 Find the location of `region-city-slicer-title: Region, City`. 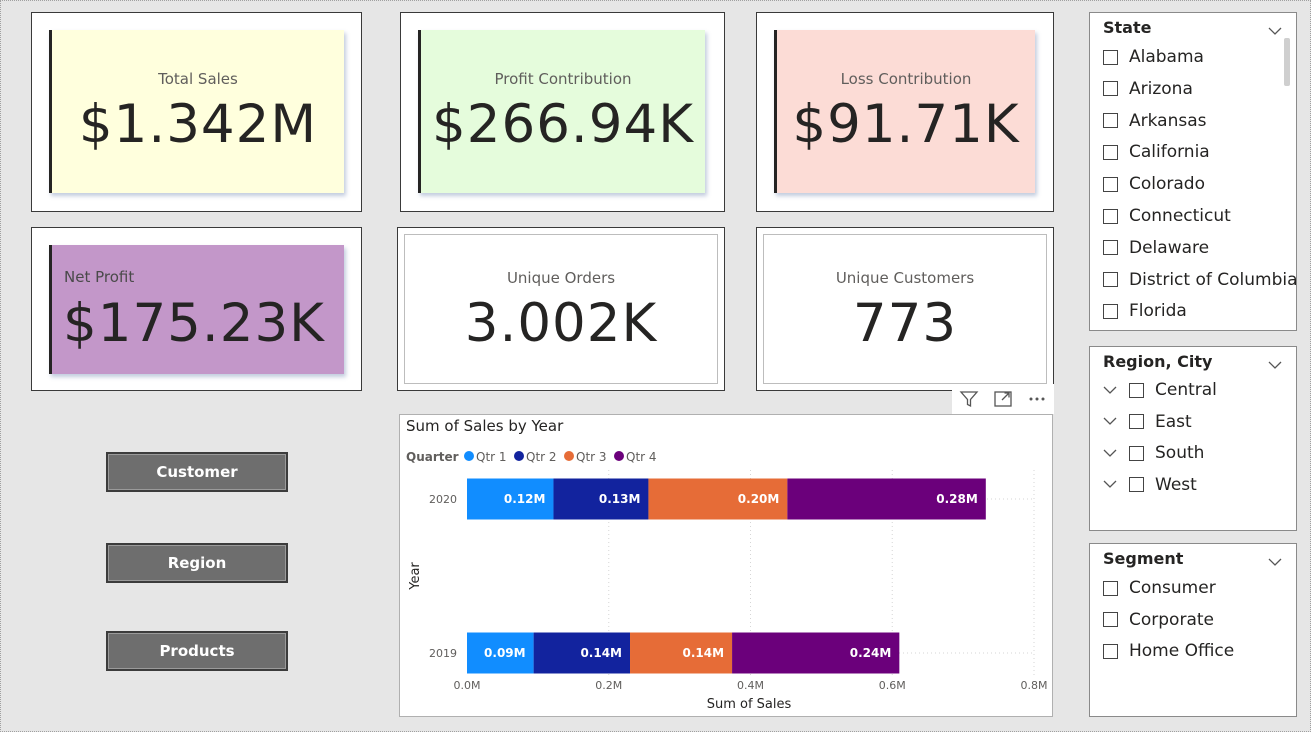

region-city-slicer-title: Region, City is located at coordinates (1158, 361).